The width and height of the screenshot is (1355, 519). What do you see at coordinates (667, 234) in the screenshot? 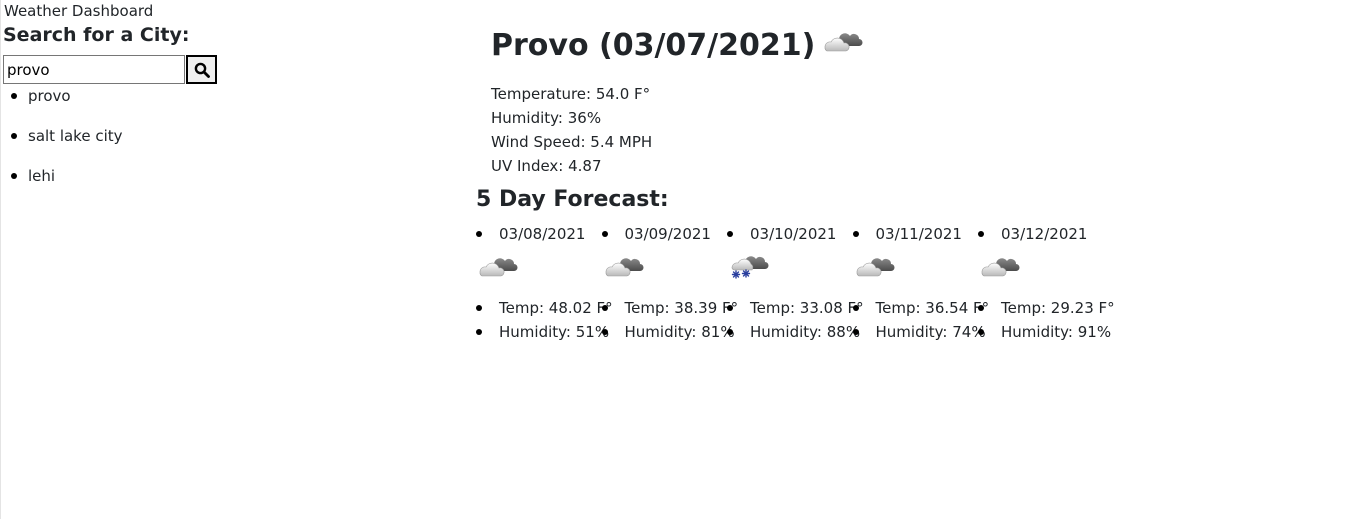
I see `forecast-date: 03/09/2021` at bounding box center [667, 234].